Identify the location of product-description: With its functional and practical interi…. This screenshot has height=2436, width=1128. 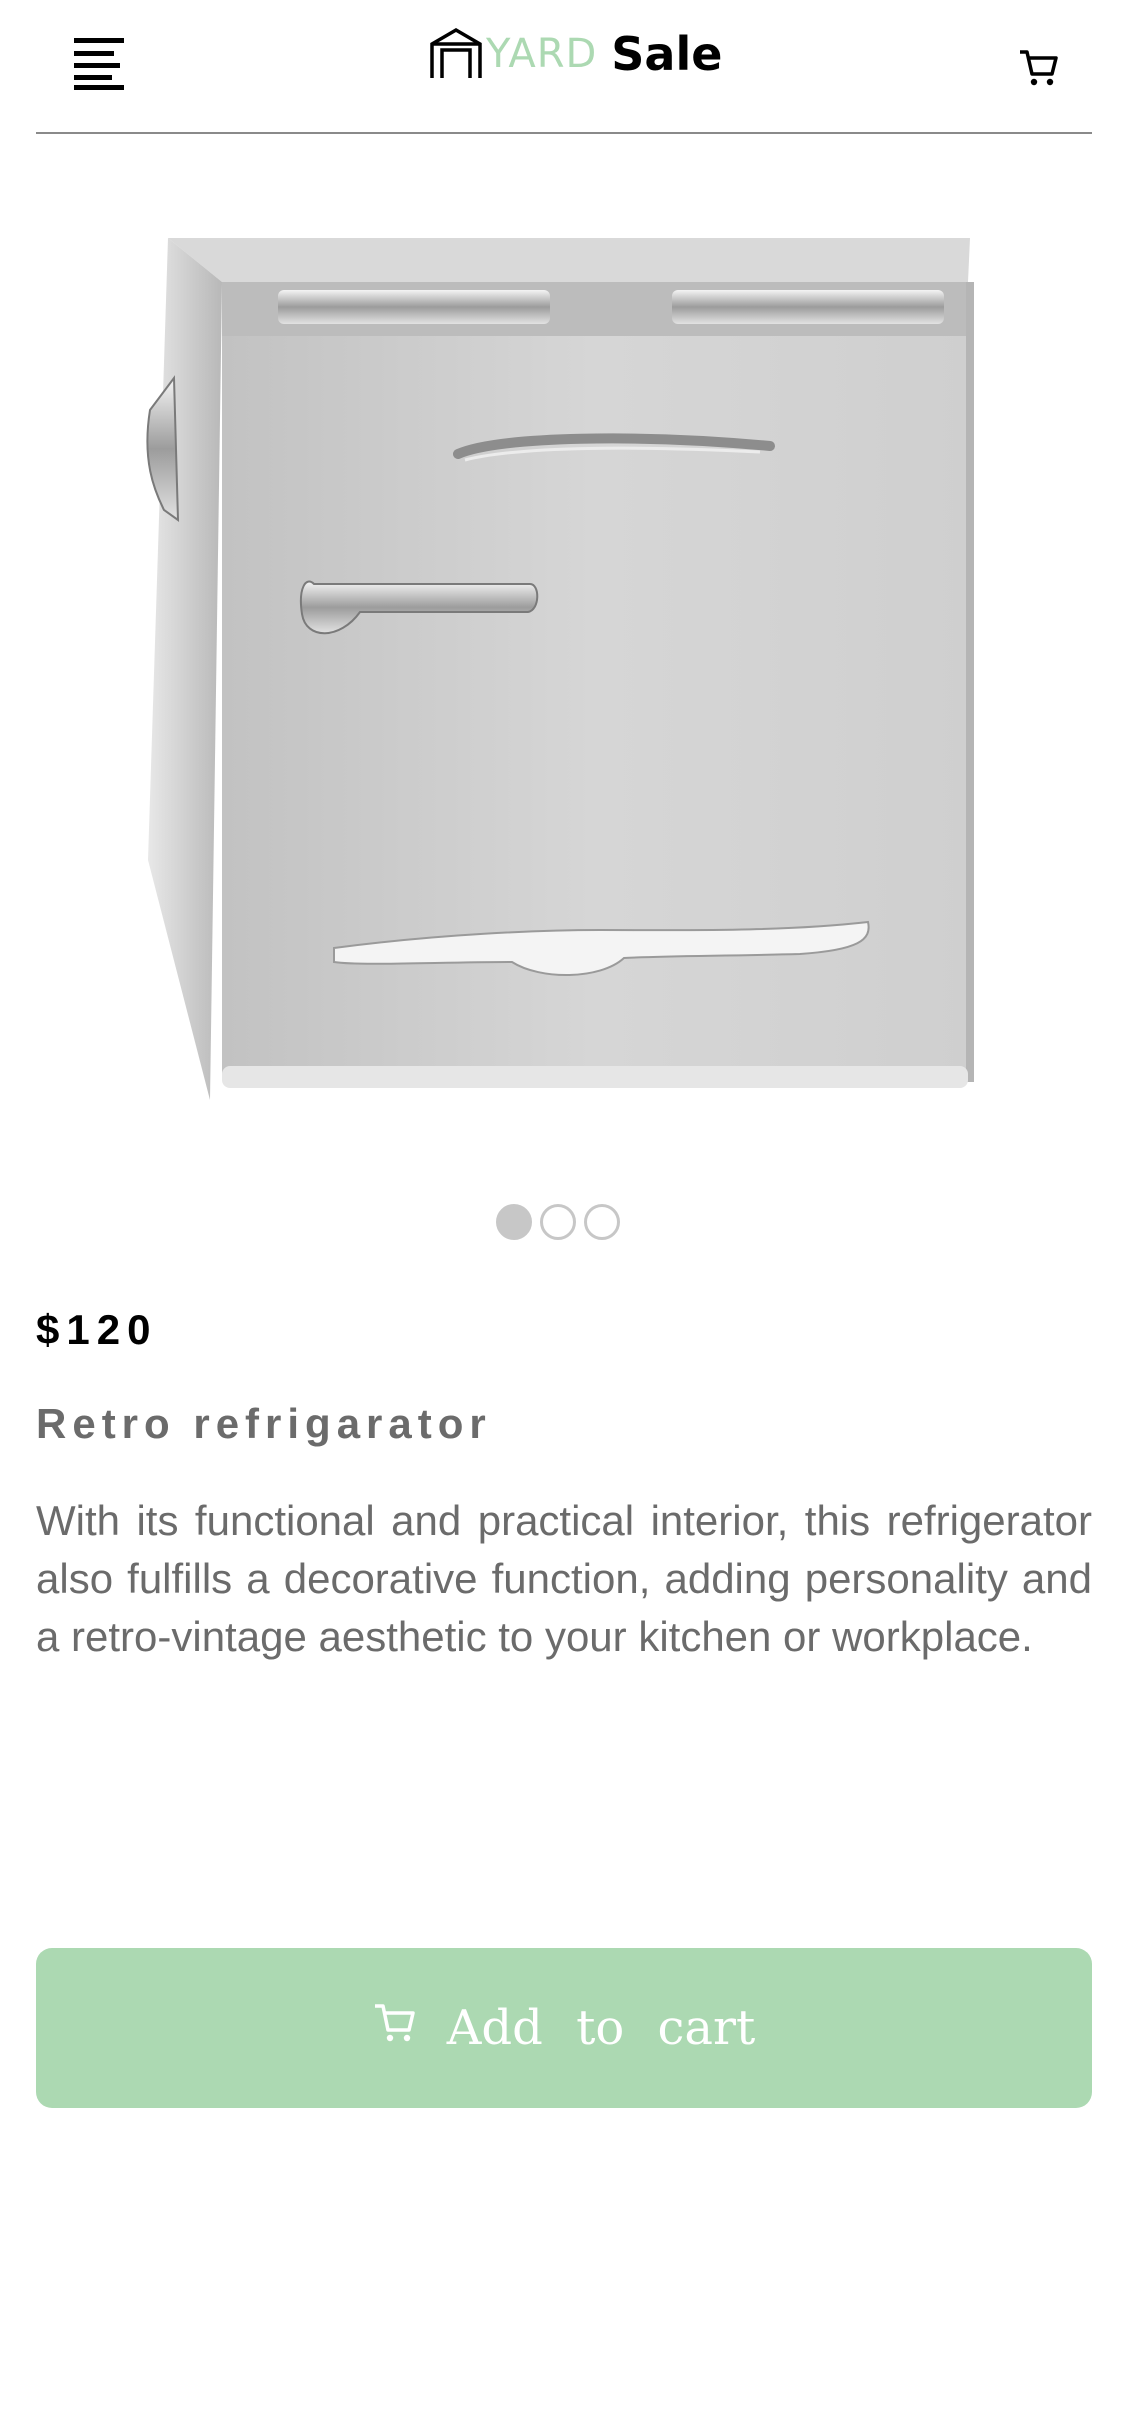
(564, 1578).